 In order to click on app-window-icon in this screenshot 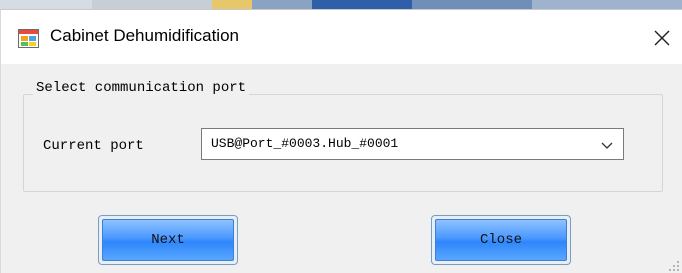, I will do `click(28, 38)`.